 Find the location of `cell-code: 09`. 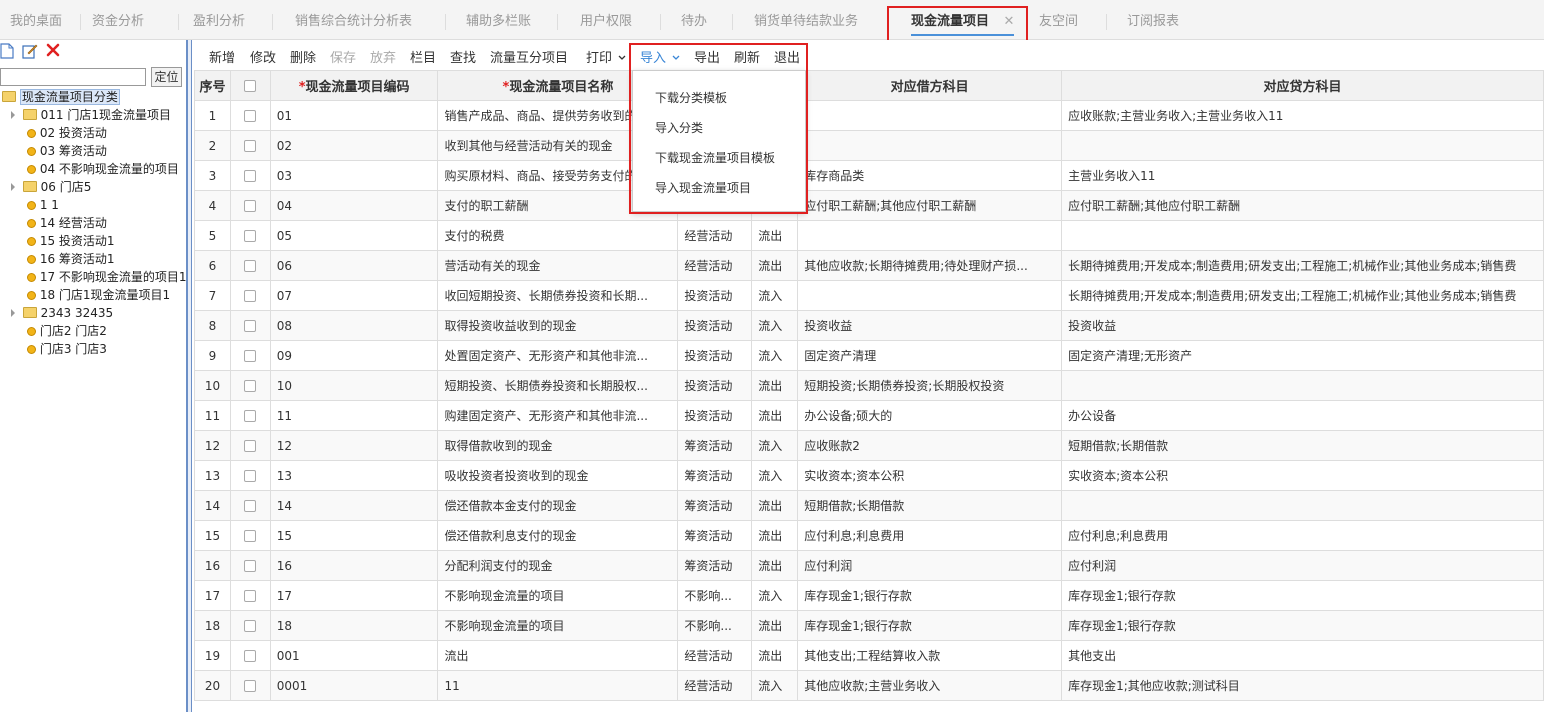

cell-code: 09 is located at coordinates (354, 355).